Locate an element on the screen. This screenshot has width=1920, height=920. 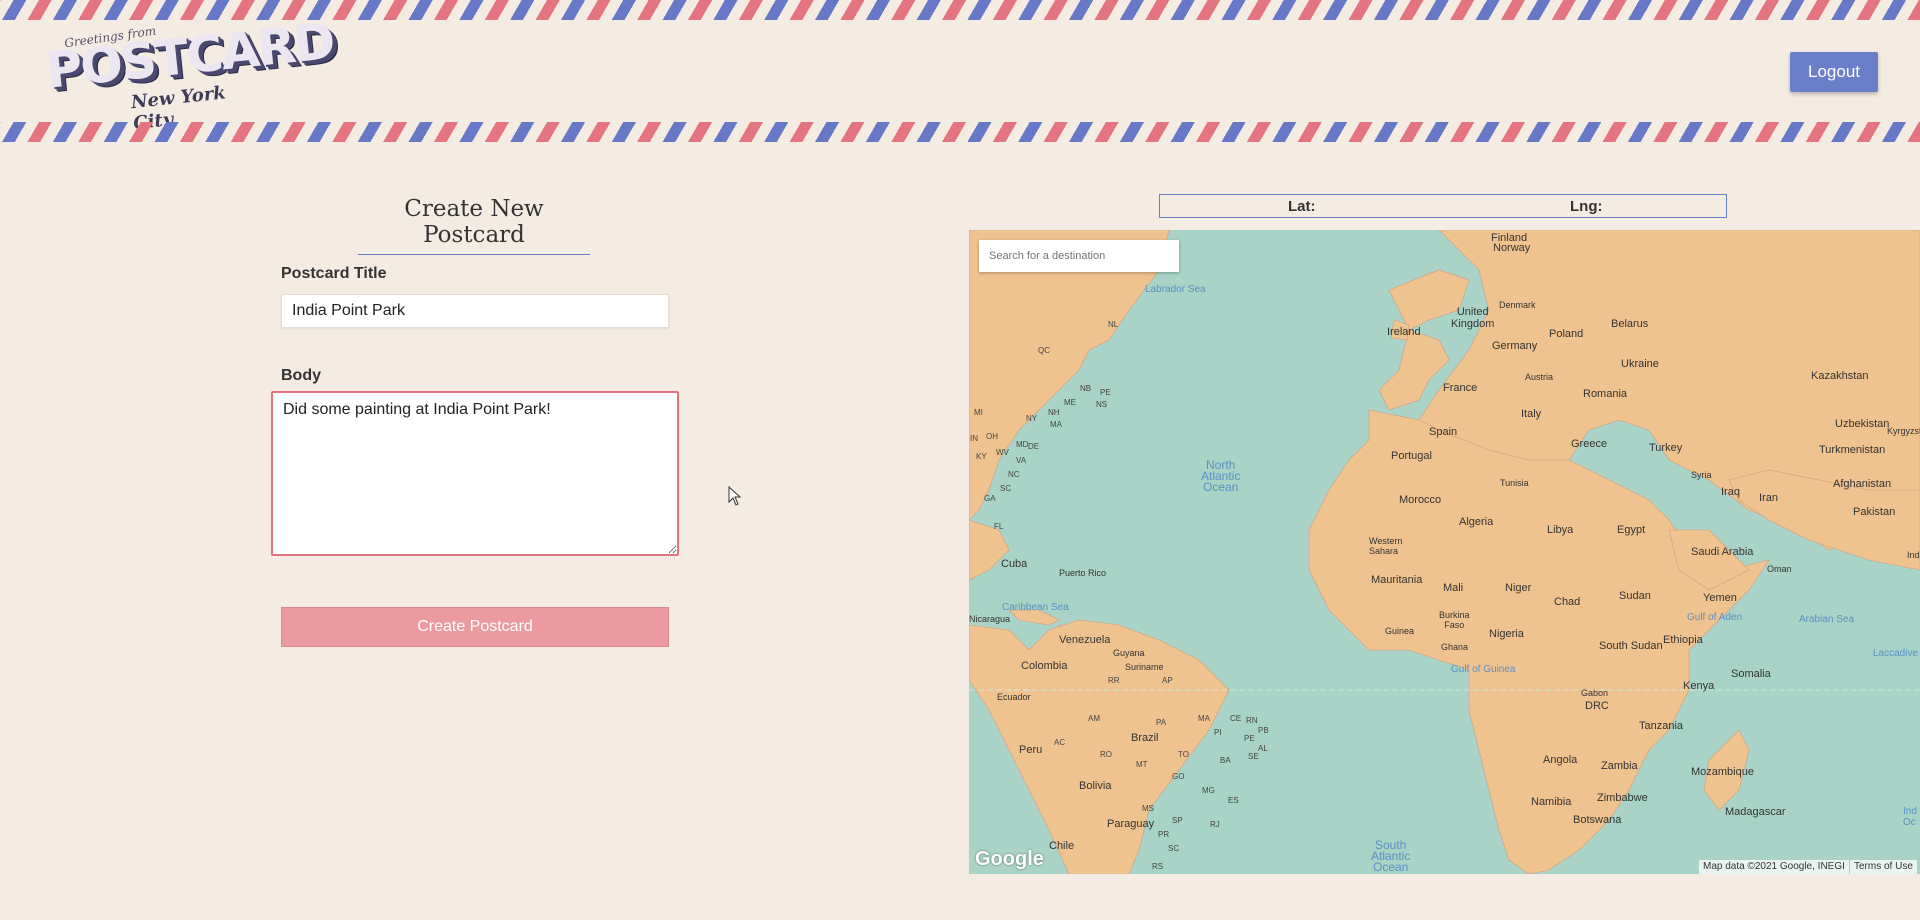
map-label-poland: Poland is located at coordinates (1566, 334).